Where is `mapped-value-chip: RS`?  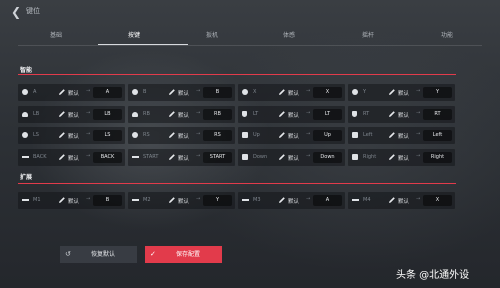 mapped-value-chip: RS is located at coordinates (217, 135).